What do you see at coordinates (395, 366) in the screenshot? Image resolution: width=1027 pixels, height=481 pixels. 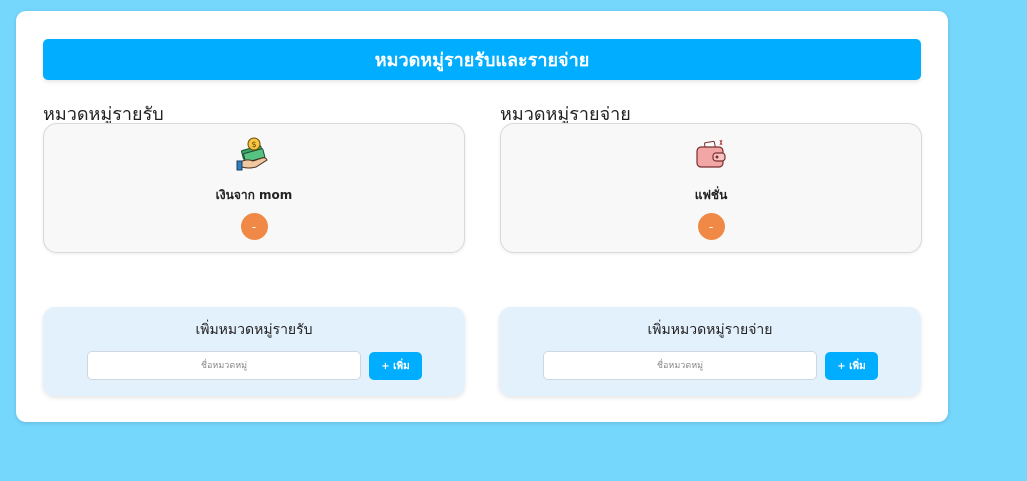 I see `add-income-button: + เพิ่ม` at bounding box center [395, 366].